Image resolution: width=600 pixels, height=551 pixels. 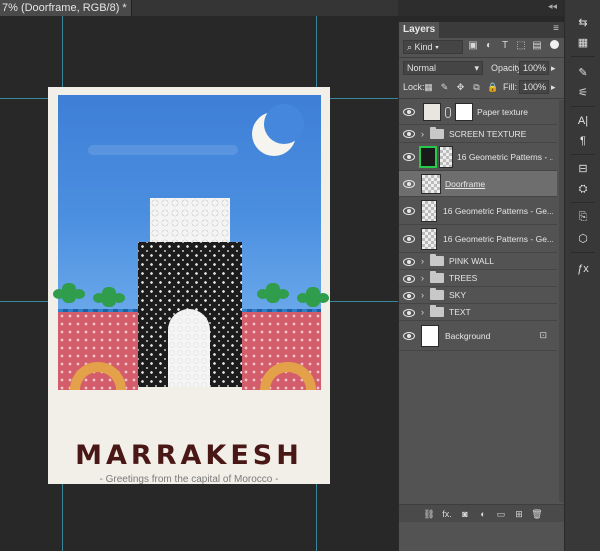 I want to click on history-icon: ⇆, so click(x=583, y=23).